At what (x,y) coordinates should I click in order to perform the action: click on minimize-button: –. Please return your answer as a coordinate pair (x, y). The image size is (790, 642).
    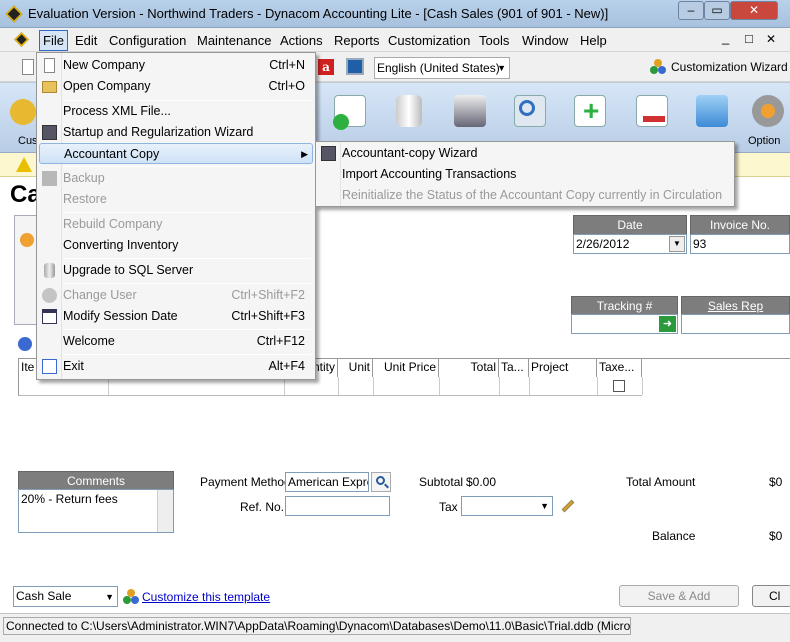
    Looking at the image, I should click on (691, 10).